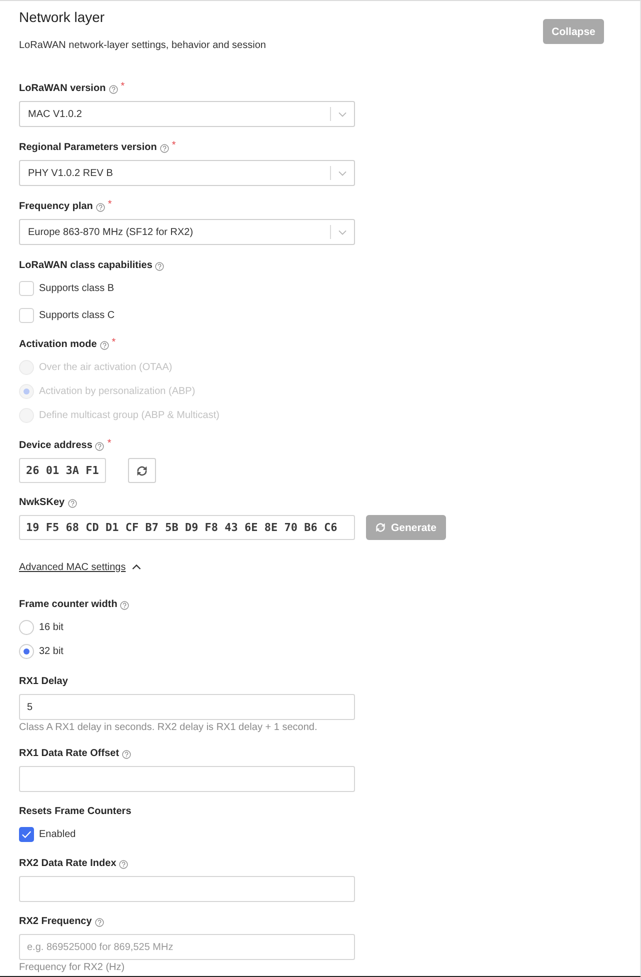  Describe the element at coordinates (72, 968) in the screenshot. I see `field-hint: Frequency for RX2 (Hz)` at that location.